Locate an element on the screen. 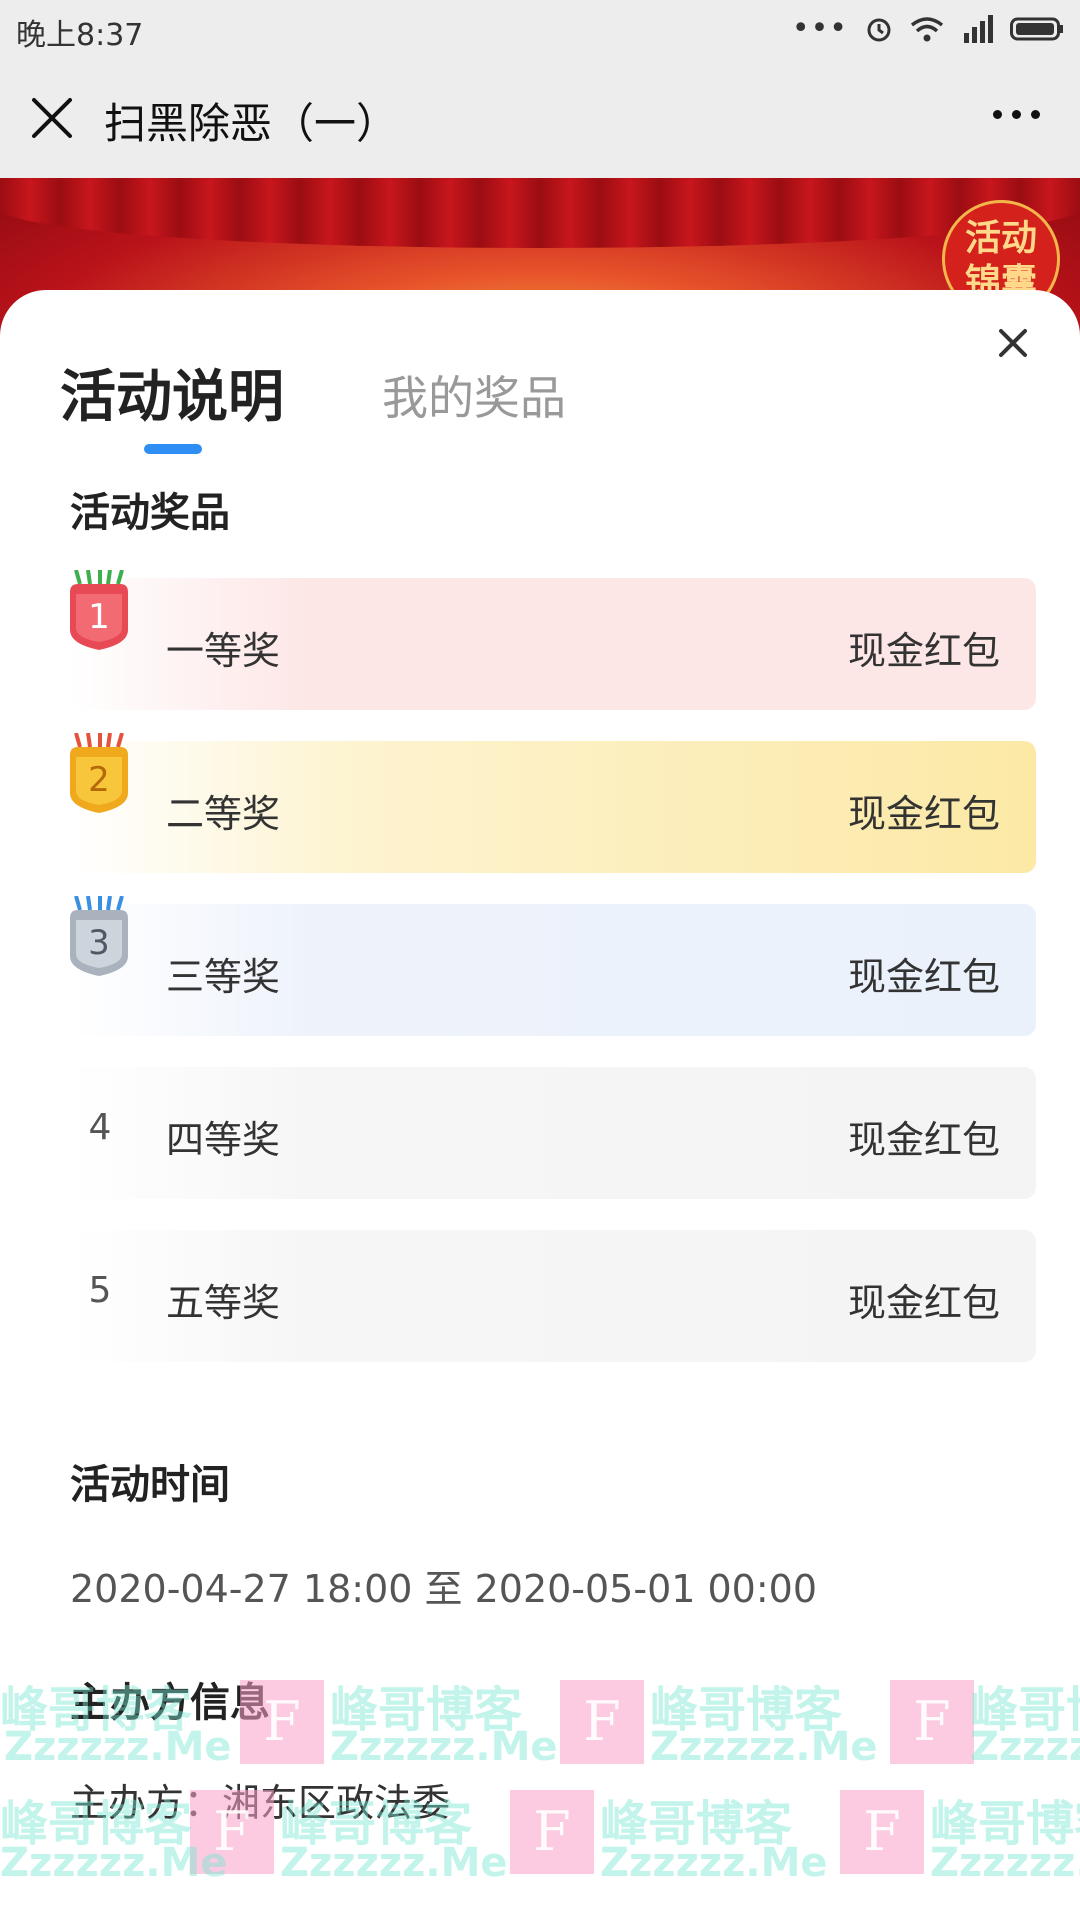  alarm-icon is located at coordinates (879, 30).